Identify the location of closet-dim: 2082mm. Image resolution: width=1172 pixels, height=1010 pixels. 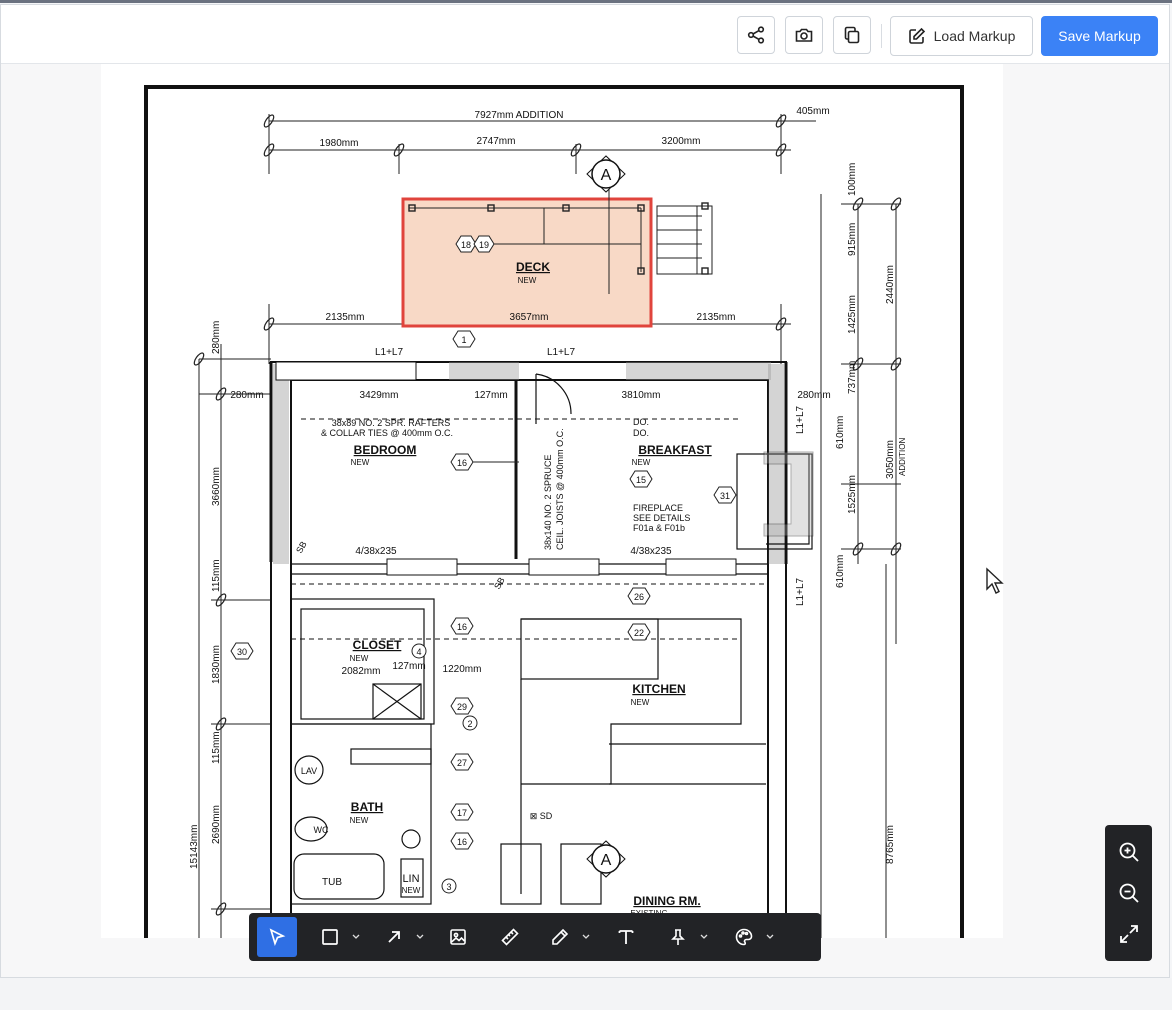
(361, 671).